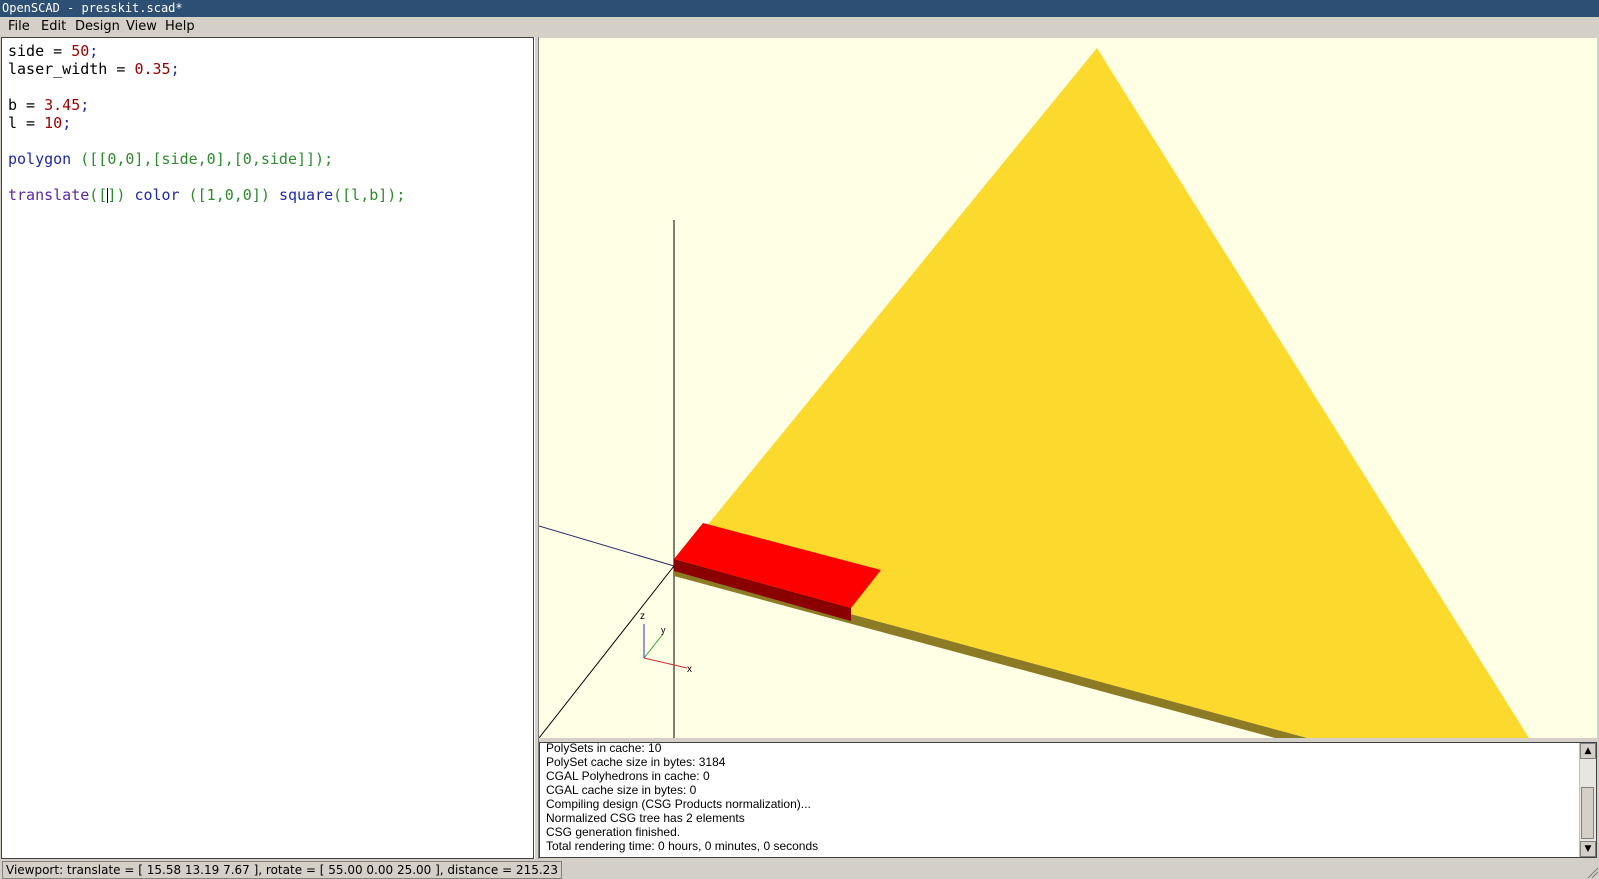  What do you see at coordinates (180, 27) in the screenshot?
I see `menu-help: Help` at bounding box center [180, 27].